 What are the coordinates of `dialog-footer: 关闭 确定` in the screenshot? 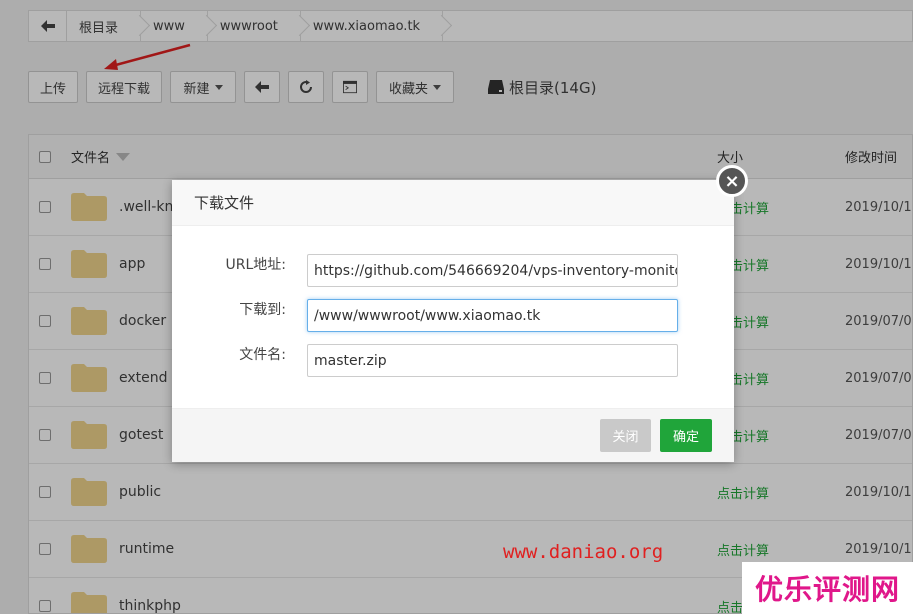 It's located at (453, 435).